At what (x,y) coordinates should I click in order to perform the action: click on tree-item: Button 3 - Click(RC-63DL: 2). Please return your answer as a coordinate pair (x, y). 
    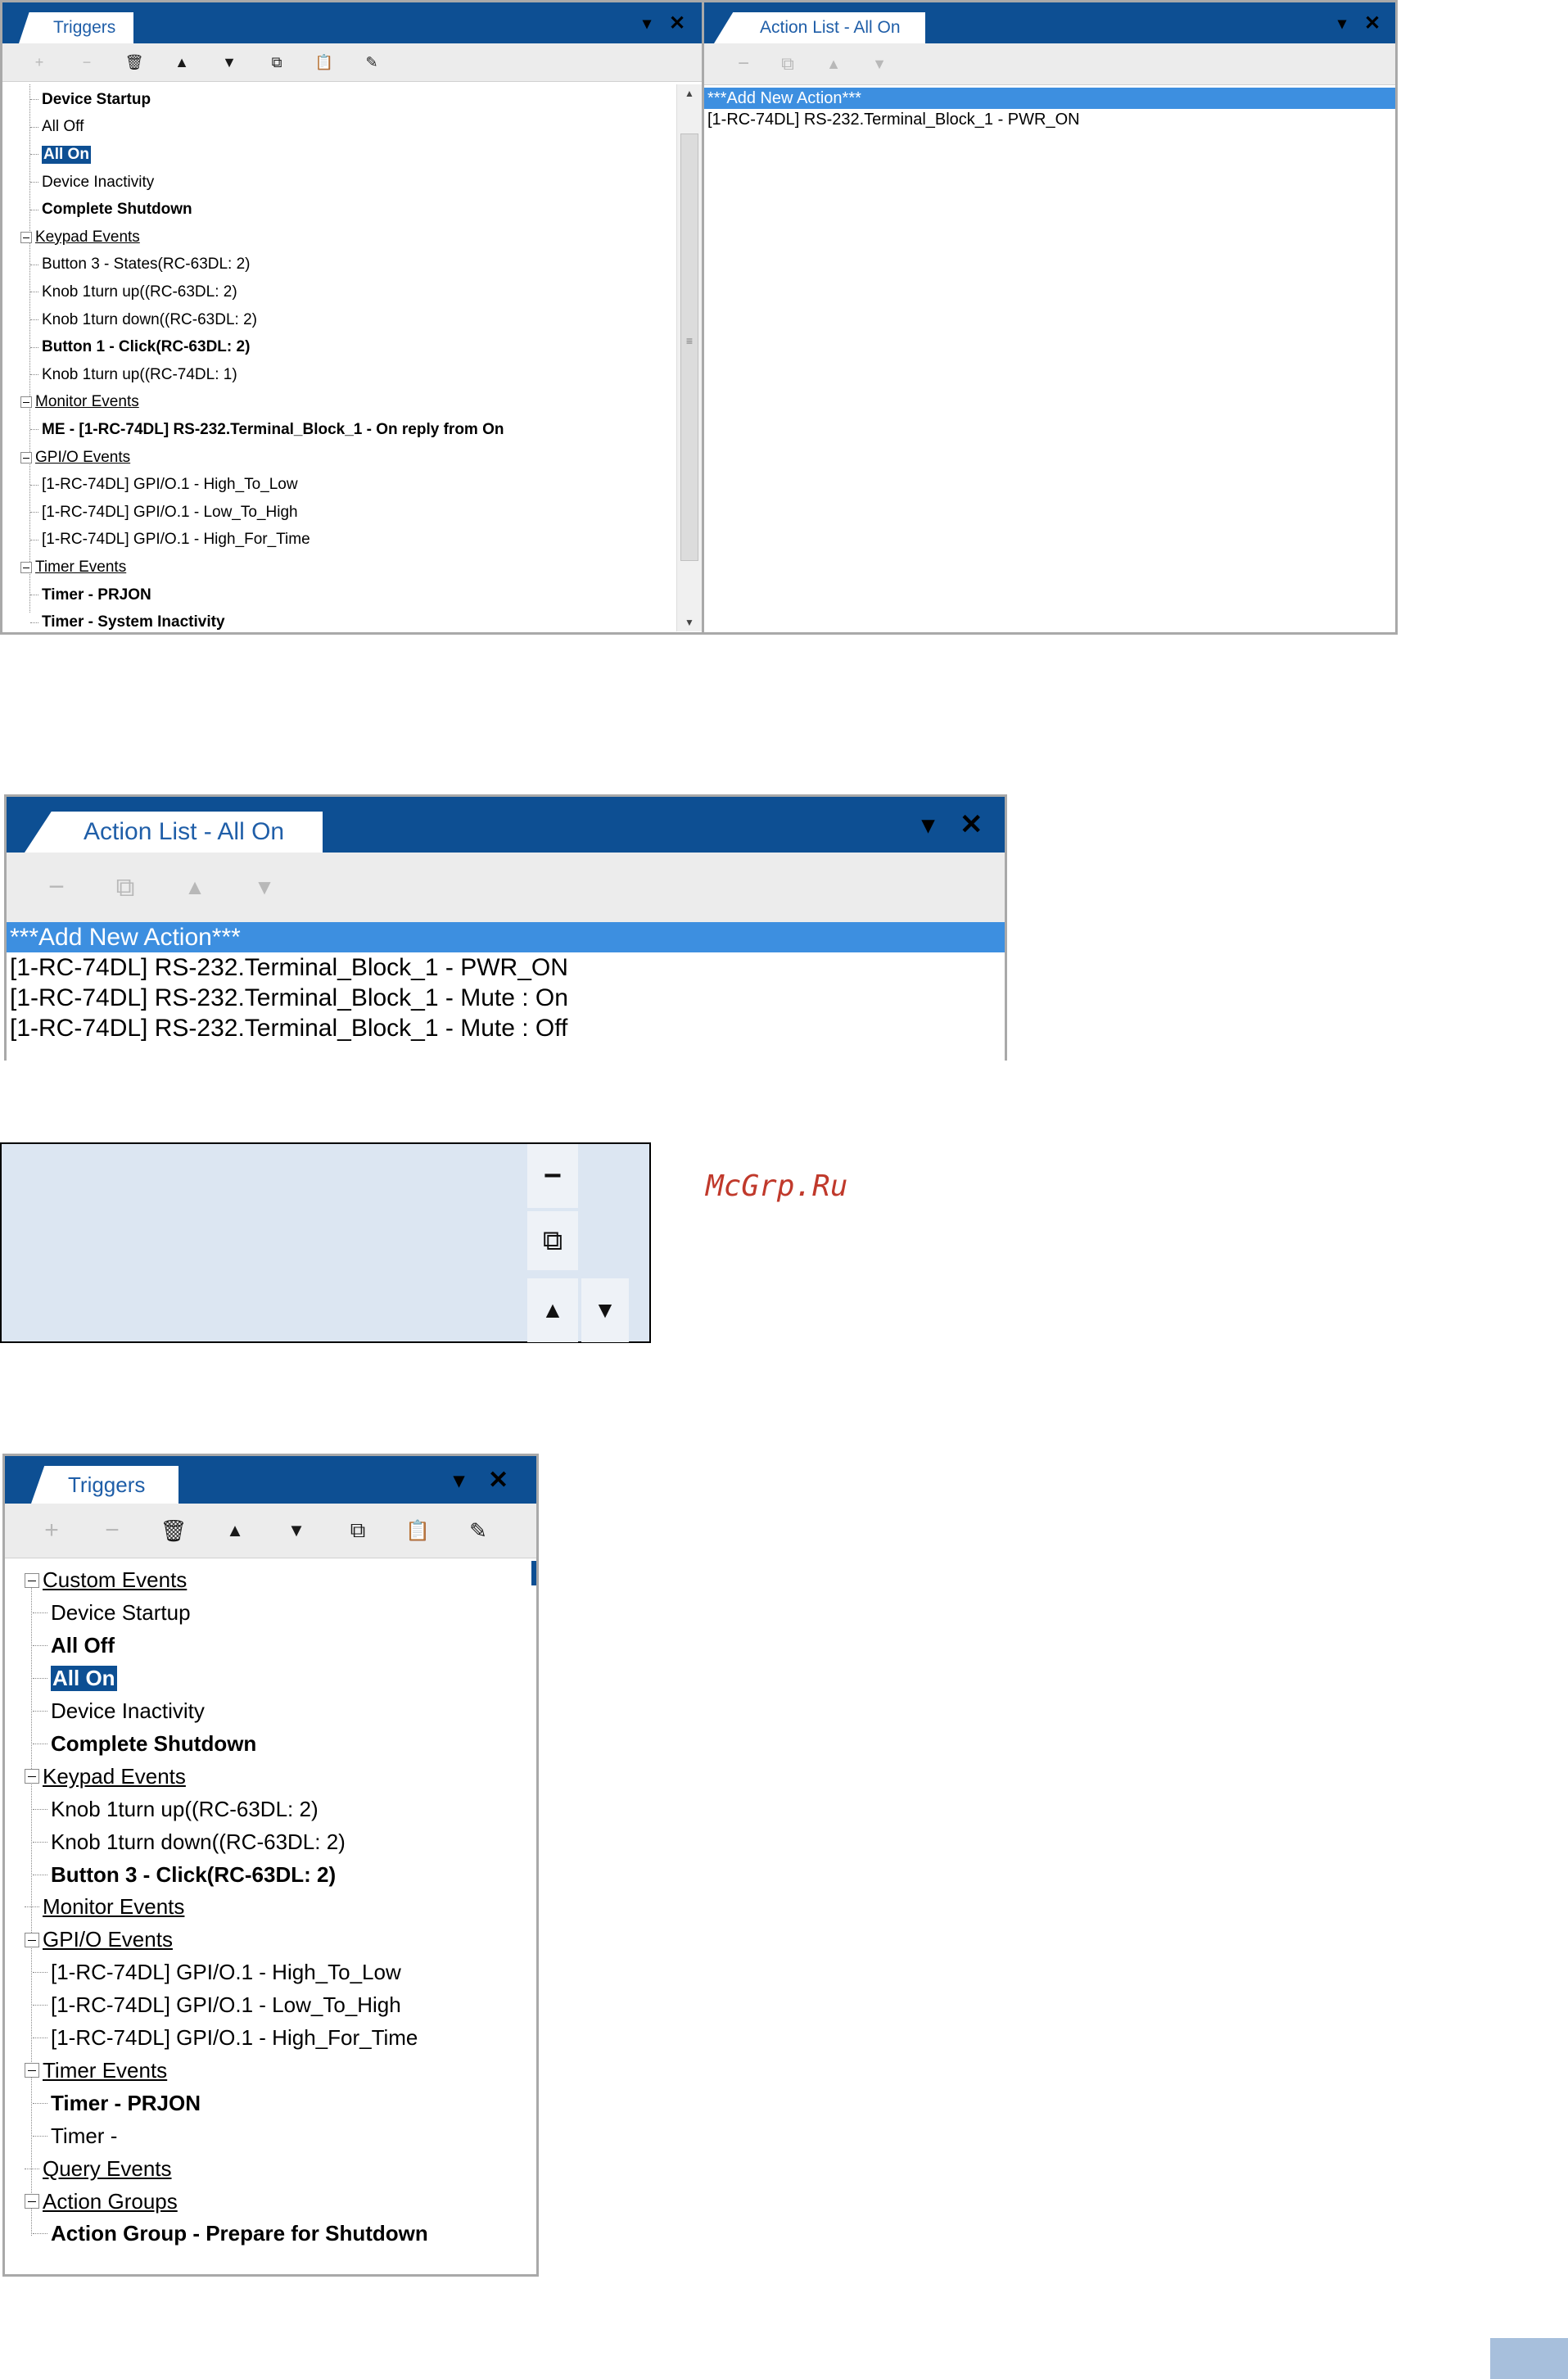
    Looking at the image, I should click on (185, 1874).